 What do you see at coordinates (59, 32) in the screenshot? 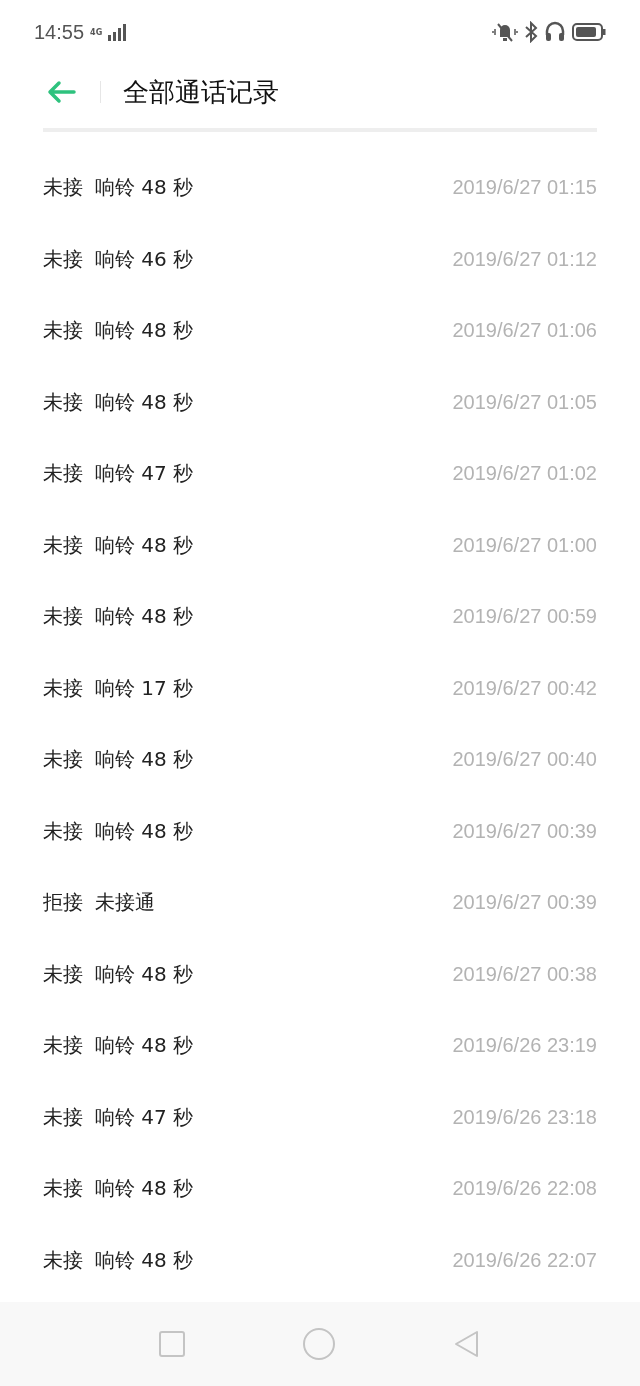
I see `clock-time: 14:55` at bounding box center [59, 32].